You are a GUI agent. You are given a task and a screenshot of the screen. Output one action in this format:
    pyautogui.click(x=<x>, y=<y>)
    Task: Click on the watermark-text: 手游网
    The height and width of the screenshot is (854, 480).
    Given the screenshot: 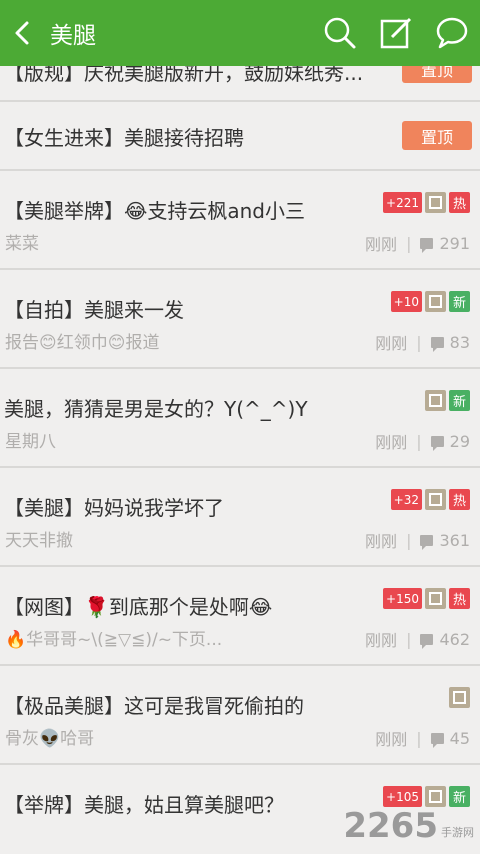 What is the action you would take?
    pyautogui.click(x=457, y=832)
    